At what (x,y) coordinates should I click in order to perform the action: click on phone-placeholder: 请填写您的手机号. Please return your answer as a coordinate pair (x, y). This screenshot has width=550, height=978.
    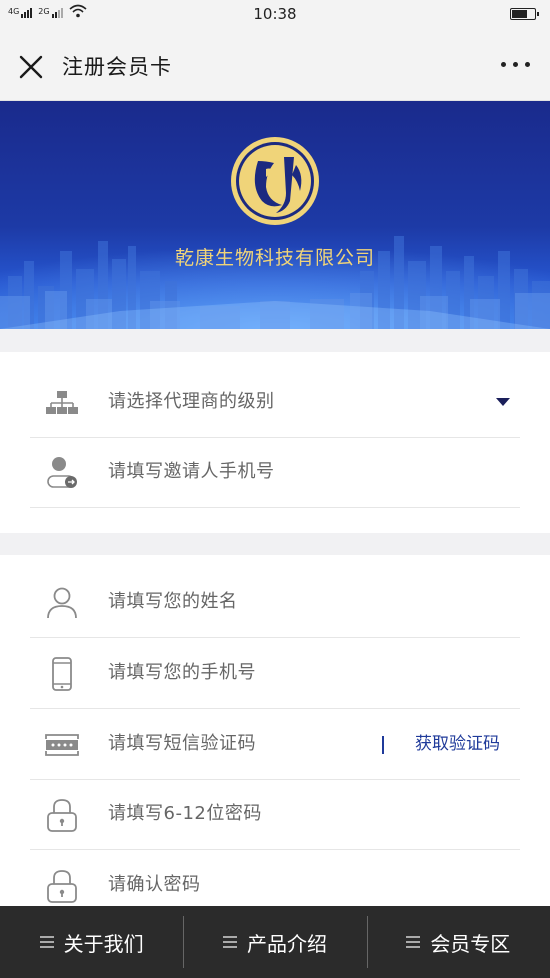
    Looking at the image, I should click on (182, 672).